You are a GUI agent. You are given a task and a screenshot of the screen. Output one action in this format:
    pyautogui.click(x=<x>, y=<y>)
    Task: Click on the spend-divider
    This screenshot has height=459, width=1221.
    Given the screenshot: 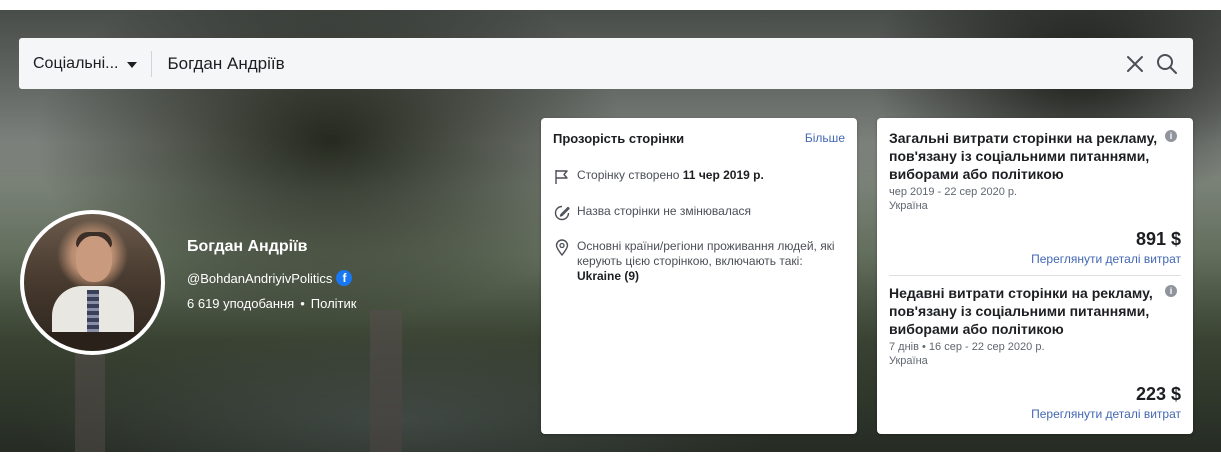 What is the action you would take?
    pyautogui.click(x=1035, y=275)
    